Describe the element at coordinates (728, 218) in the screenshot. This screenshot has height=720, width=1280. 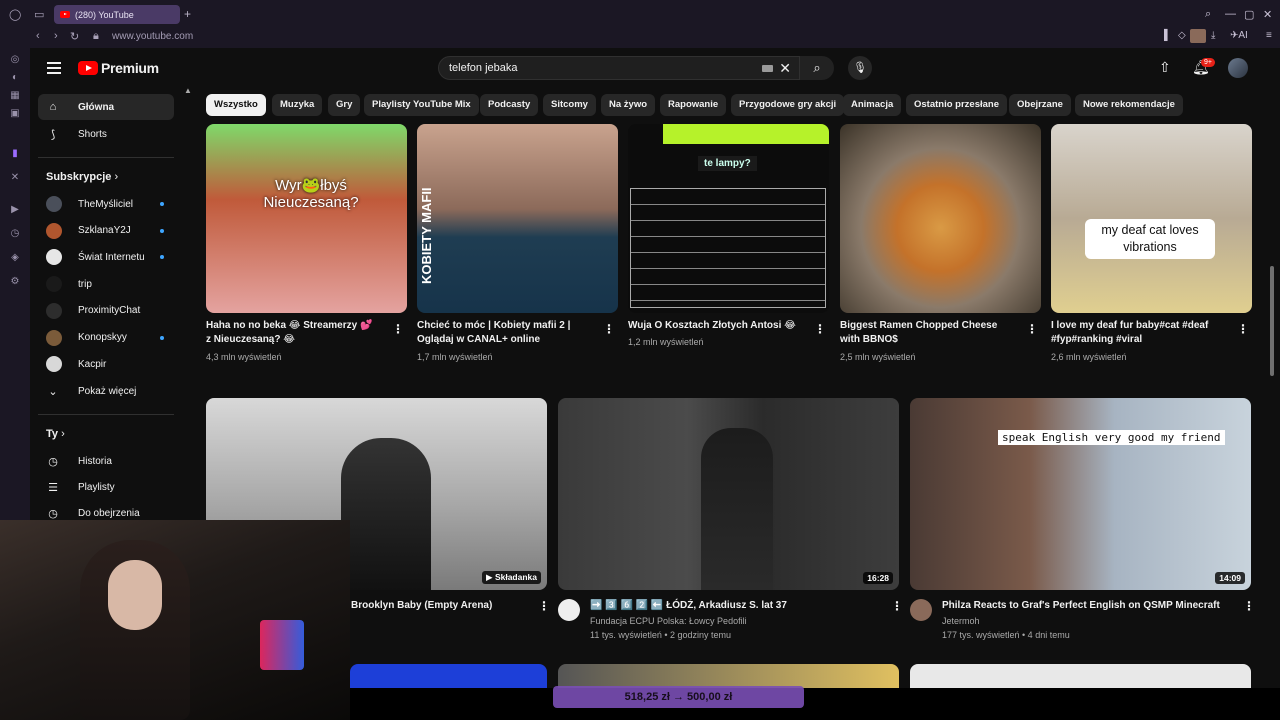
I see `video-thumbnail: te lampy?` at that location.